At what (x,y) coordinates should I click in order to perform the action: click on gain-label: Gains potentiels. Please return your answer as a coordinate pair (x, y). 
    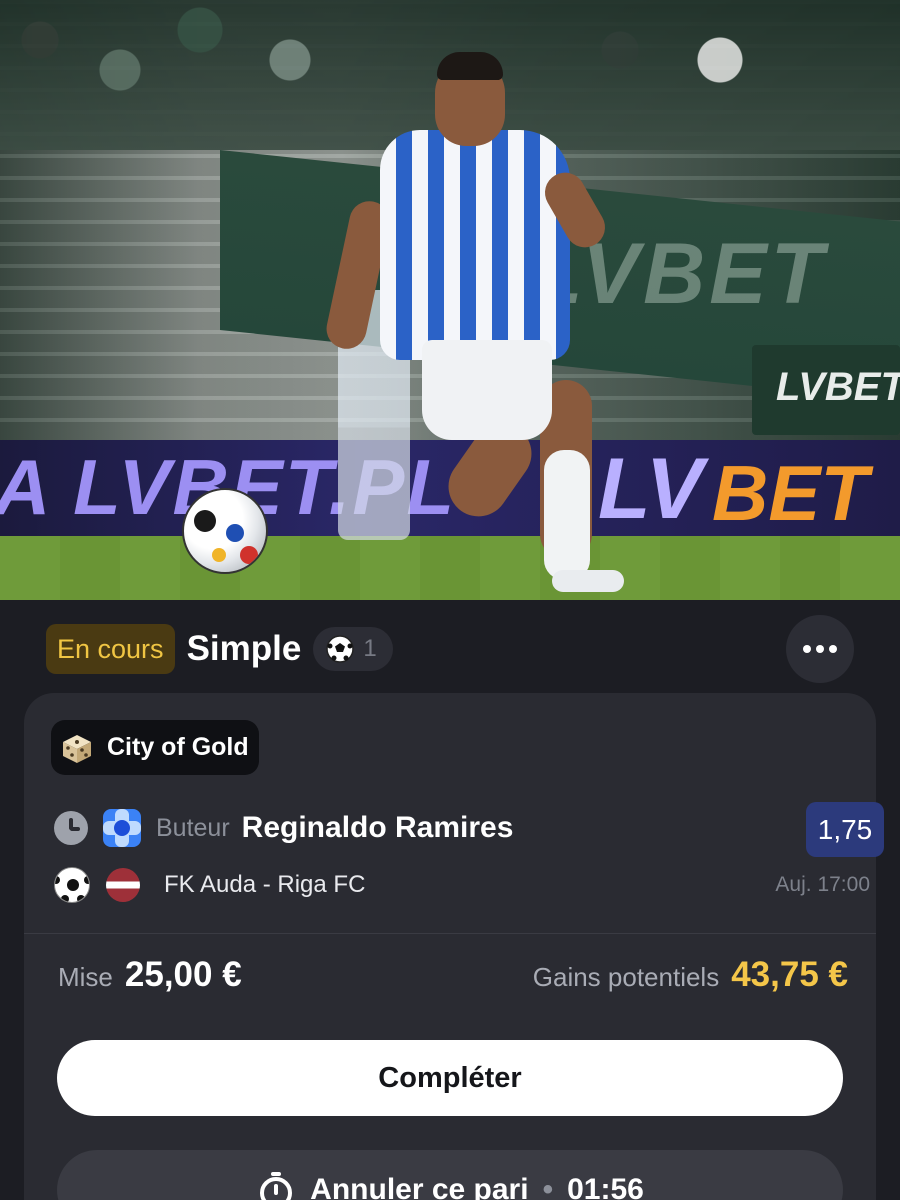
    Looking at the image, I should click on (626, 977).